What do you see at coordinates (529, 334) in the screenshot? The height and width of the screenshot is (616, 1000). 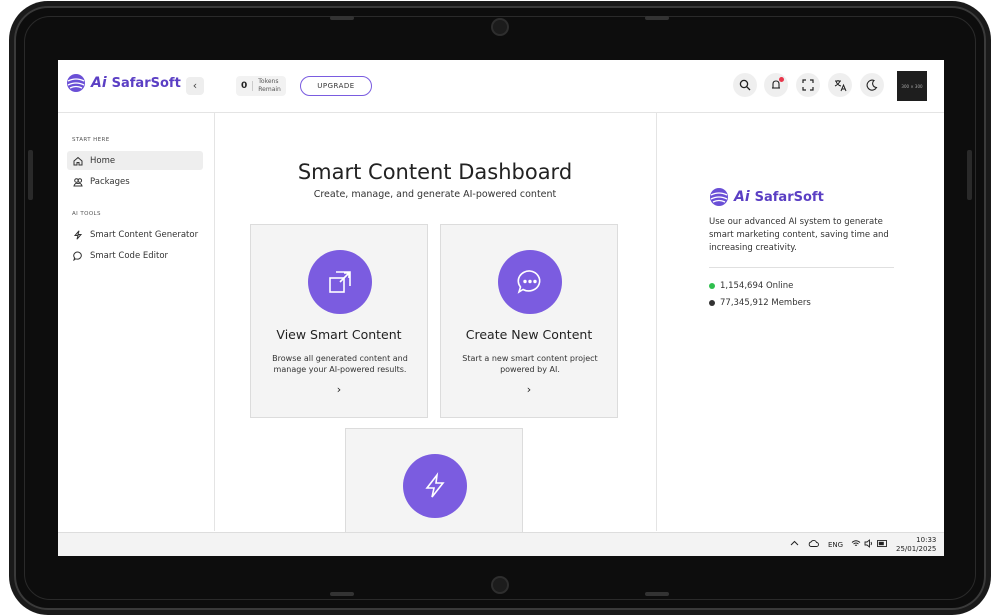 I see `card-title: Create New Content` at bounding box center [529, 334].